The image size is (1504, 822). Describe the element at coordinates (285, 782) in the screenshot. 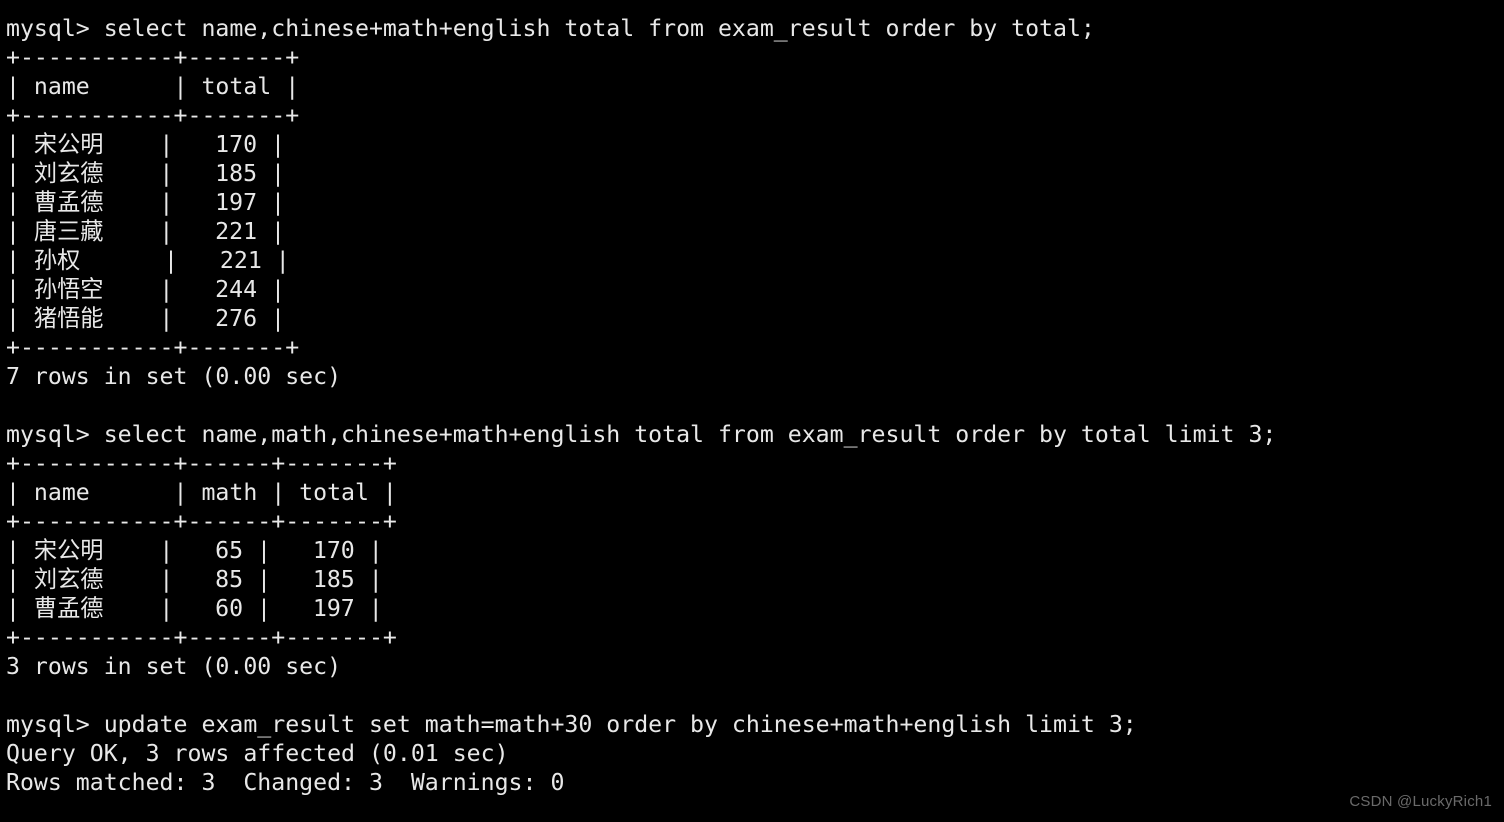

I see `terminal-line: Rows matched: 3 Changed: 3 Warnings: 0` at that location.